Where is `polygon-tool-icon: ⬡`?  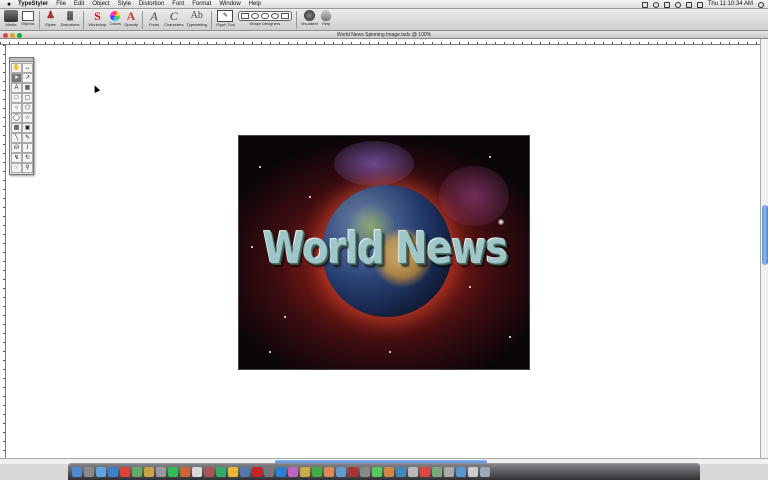
polygon-tool-icon: ⬡ is located at coordinates (27, 108).